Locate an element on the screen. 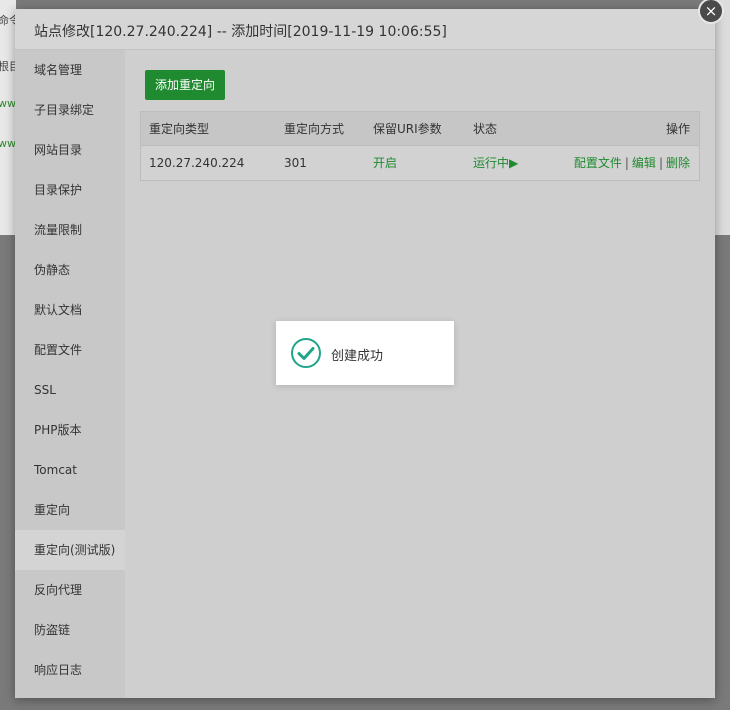 The image size is (730, 710). sidebar-item-php-version: PHP版本 is located at coordinates (70, 430).